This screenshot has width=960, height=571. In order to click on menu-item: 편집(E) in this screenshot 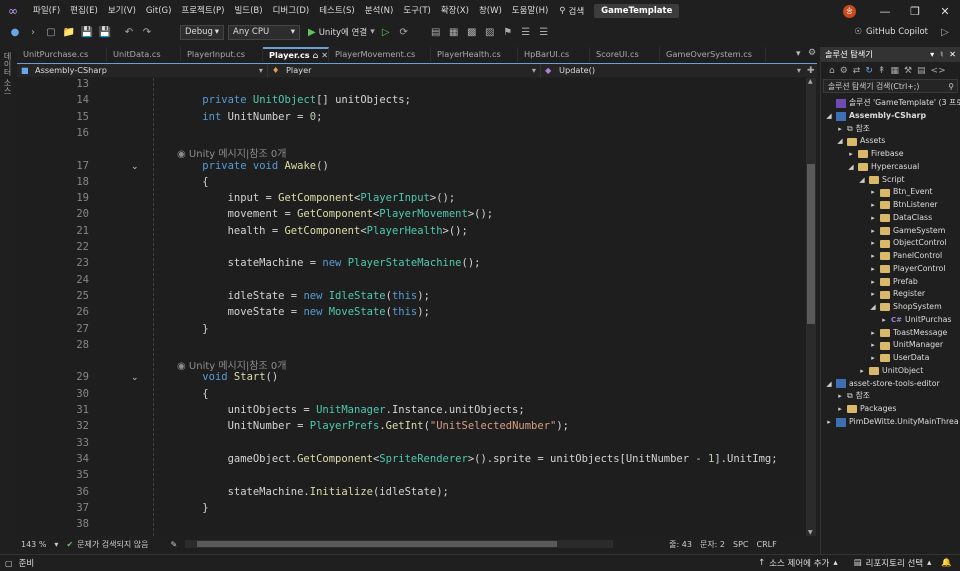, I will do `click(84, 11)`.